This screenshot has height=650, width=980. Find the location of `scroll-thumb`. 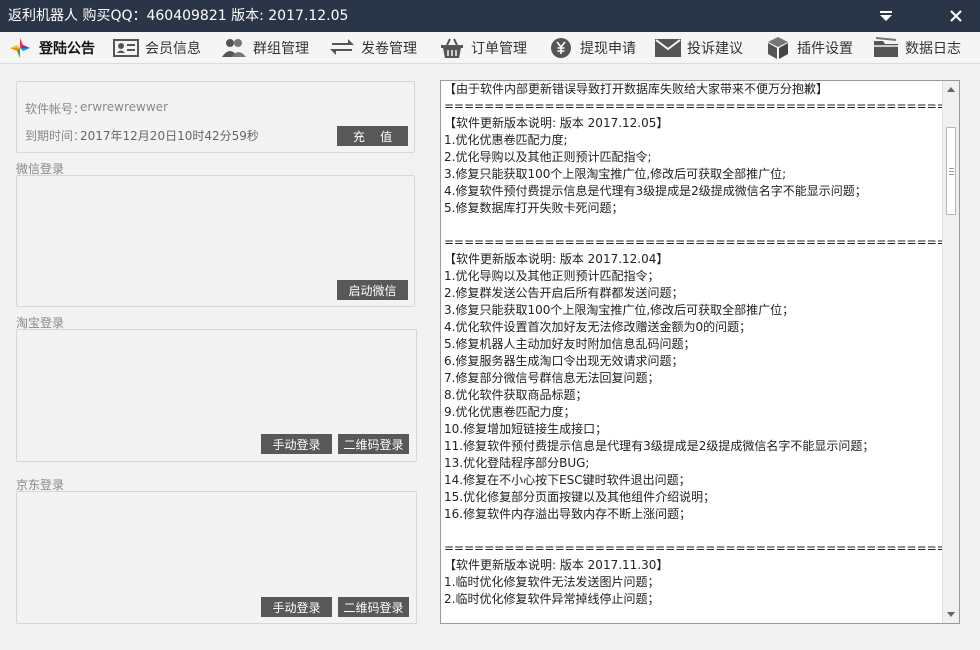

scroll-thumb is located at coordinates (951, 171).